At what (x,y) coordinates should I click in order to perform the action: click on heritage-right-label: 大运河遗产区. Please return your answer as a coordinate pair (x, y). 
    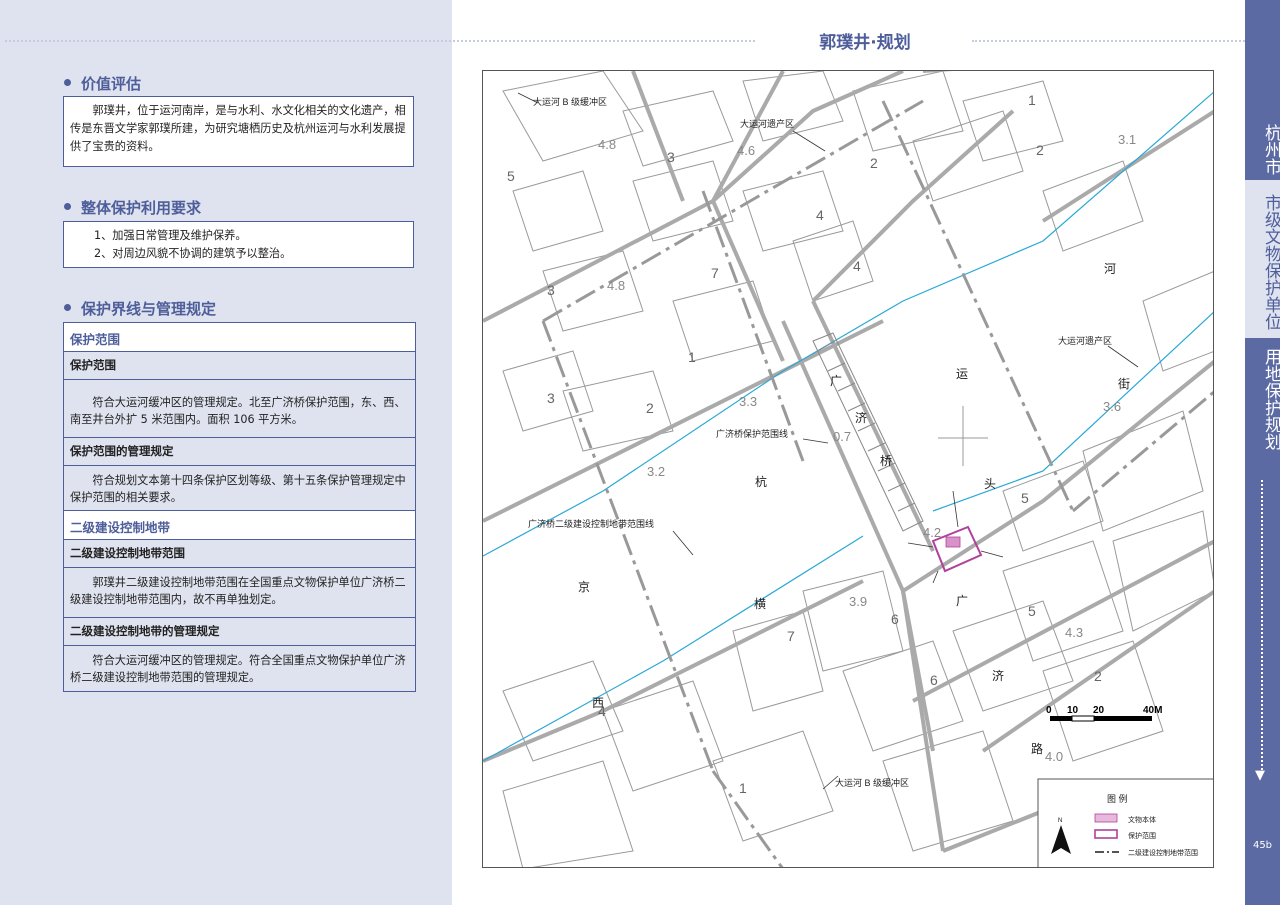
    Looking at the image, I should click on (1085, 340).